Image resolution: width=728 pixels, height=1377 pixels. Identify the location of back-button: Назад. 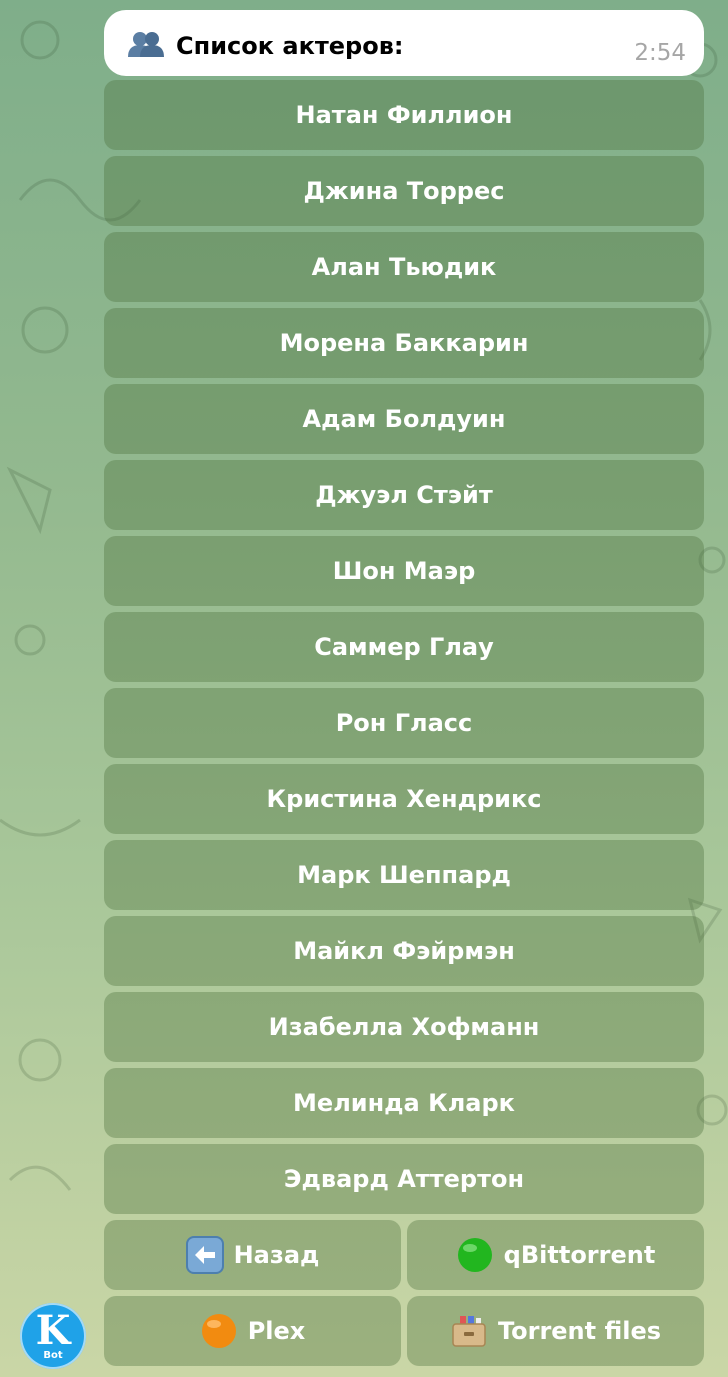
(252, 1255).